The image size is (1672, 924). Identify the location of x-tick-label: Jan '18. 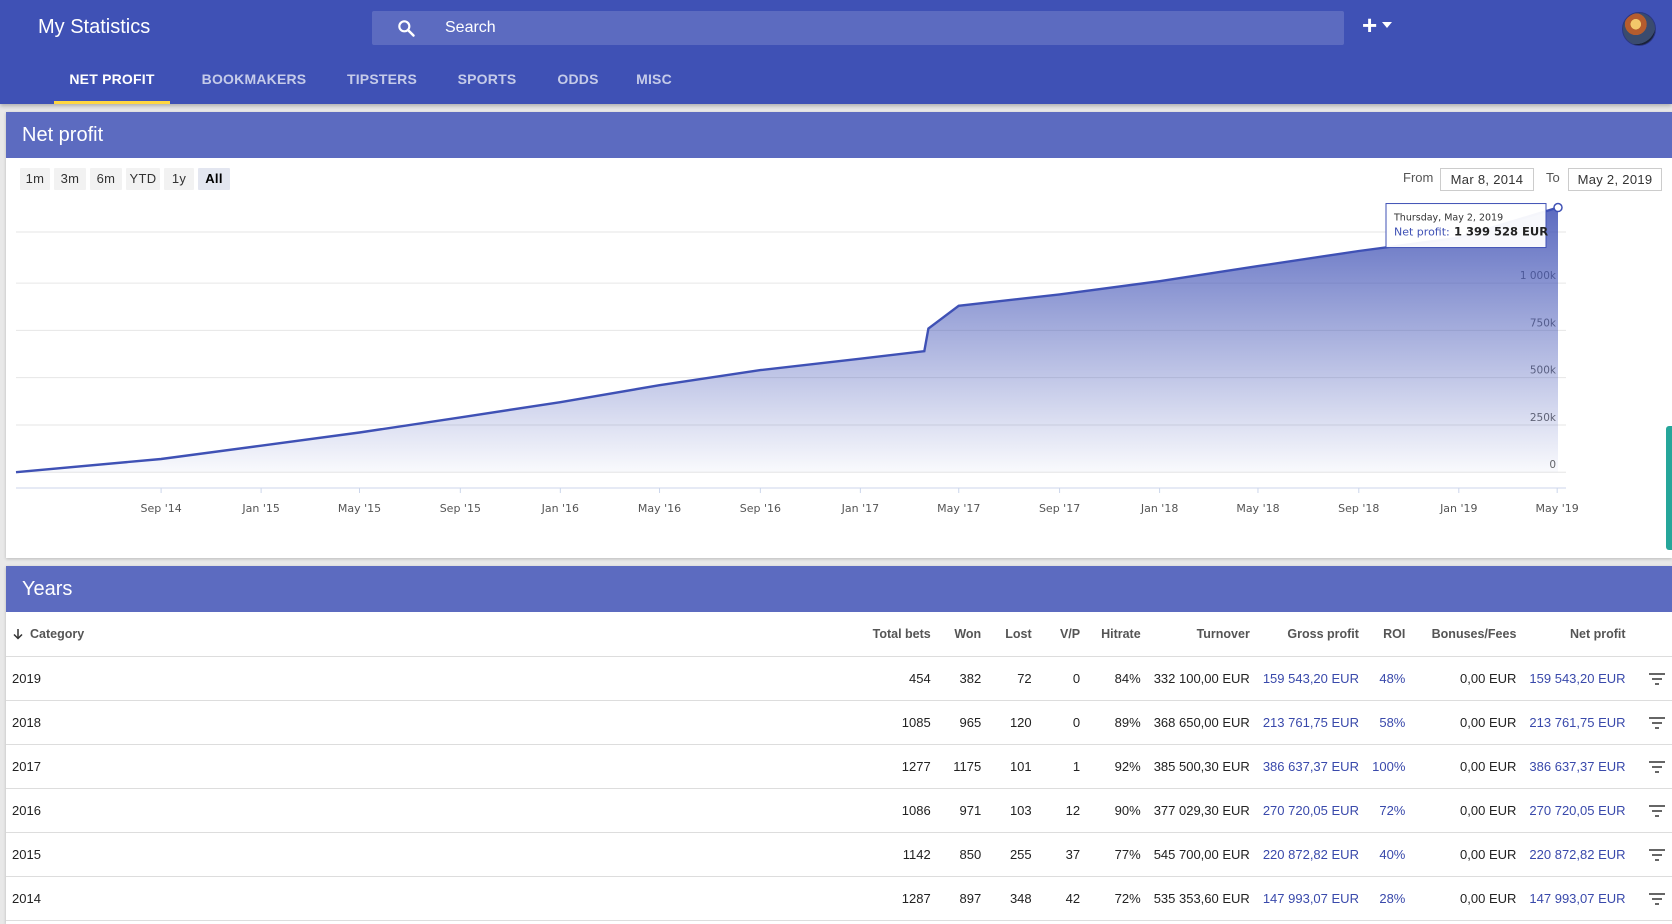
(1159, 508).